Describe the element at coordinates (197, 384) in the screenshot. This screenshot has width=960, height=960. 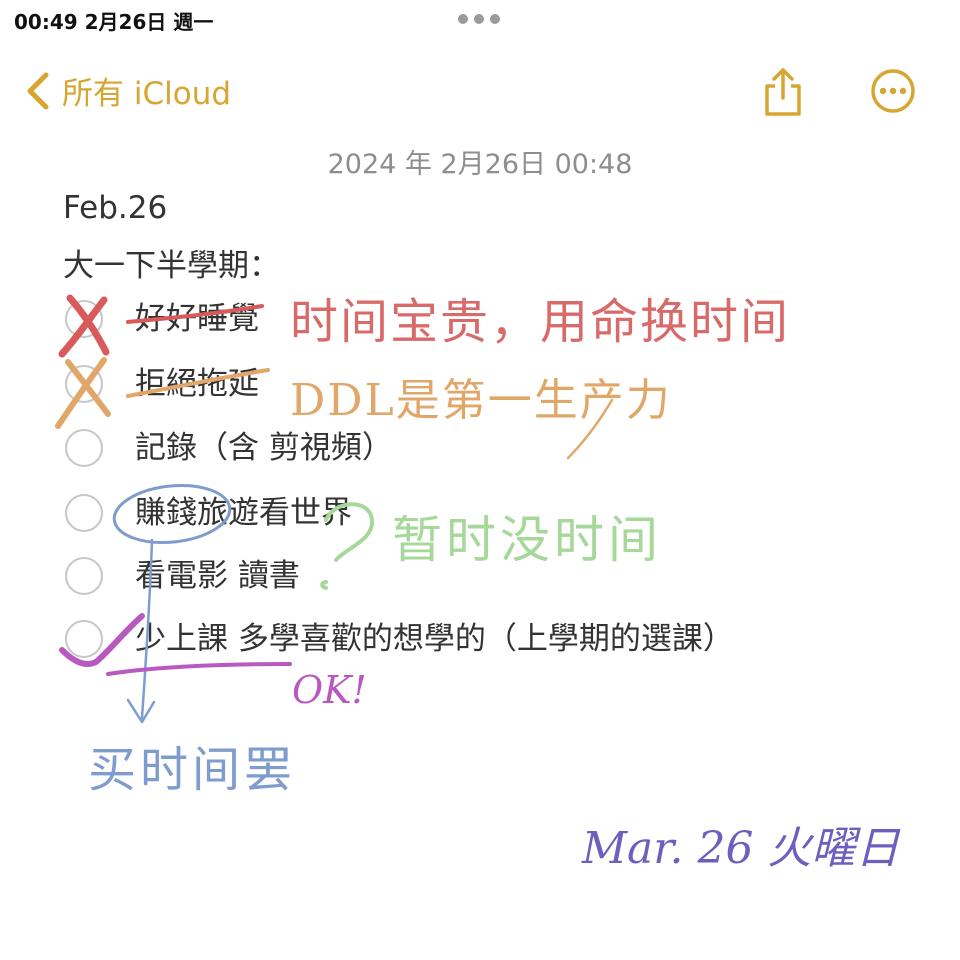
I see `checklist-item-label: 拒絕拖延` at that location.